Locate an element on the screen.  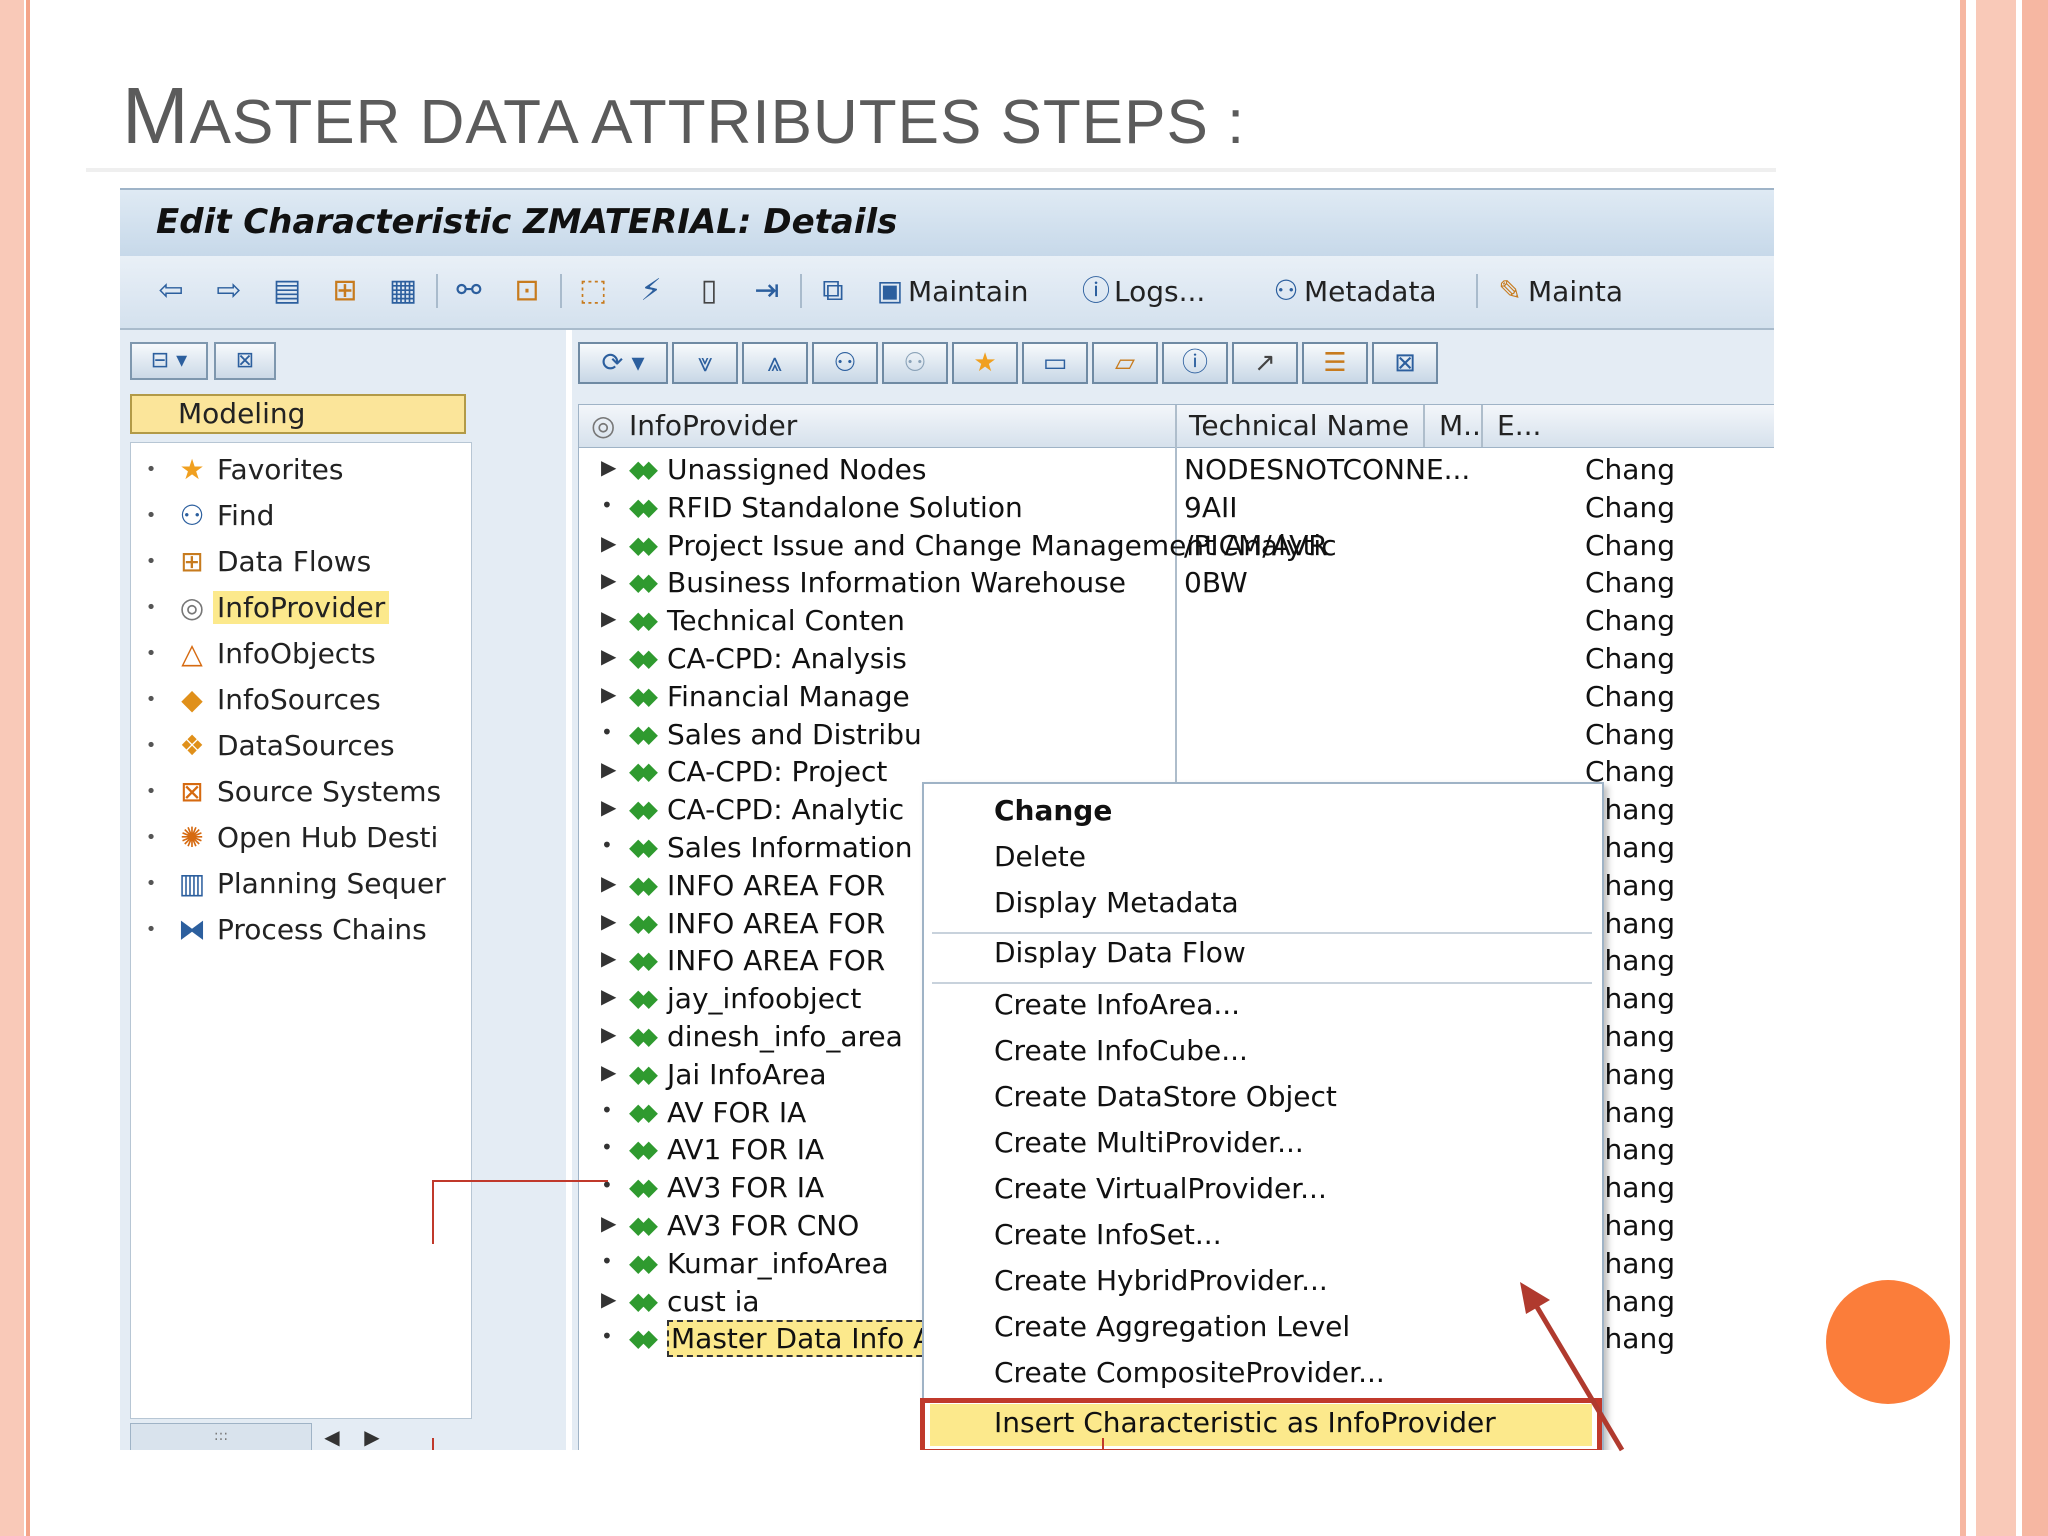
infoprovider-column-header: InfoProvider is located at coordinates (713, 425).